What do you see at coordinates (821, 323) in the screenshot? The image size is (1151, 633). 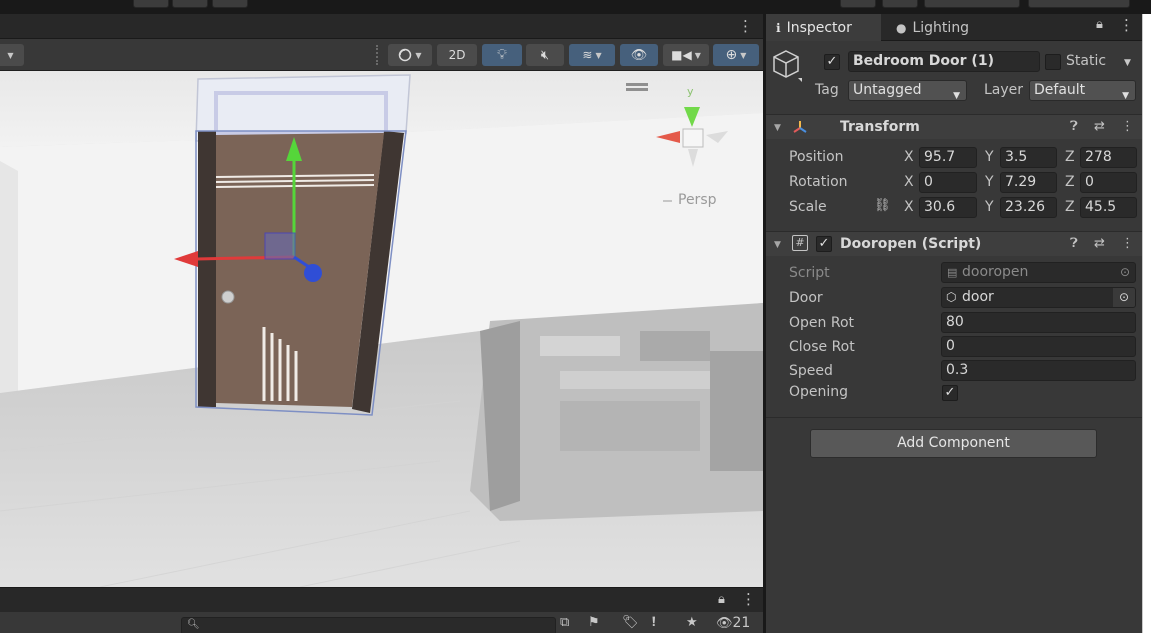 I see `open-rot-label: Open Rot` at bounding box center [821, 323].